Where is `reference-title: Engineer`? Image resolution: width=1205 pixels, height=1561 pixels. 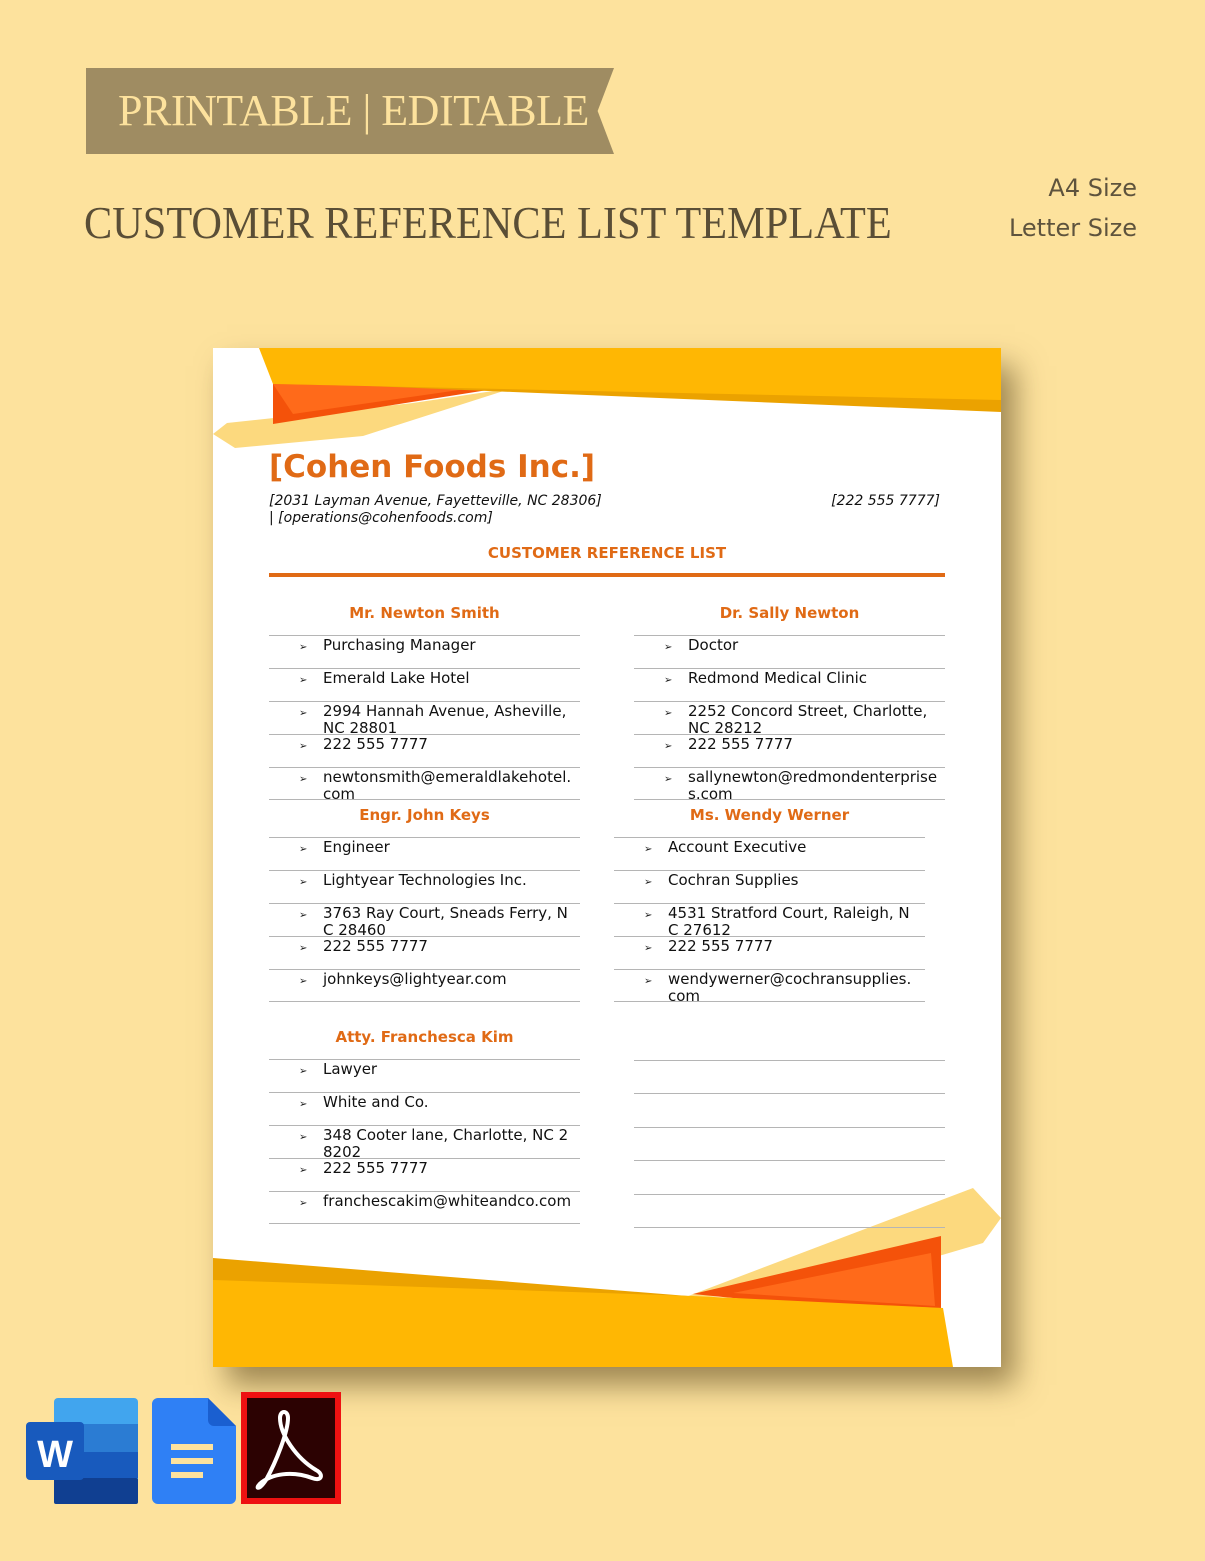
reference-title: Engineer is located at coordinates (356, 847).